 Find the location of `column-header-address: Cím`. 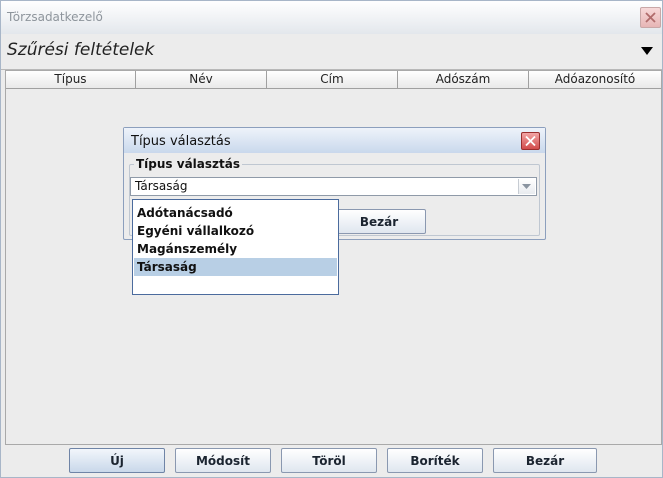

column-header-address: Cím is located at coordinates (332, 79).